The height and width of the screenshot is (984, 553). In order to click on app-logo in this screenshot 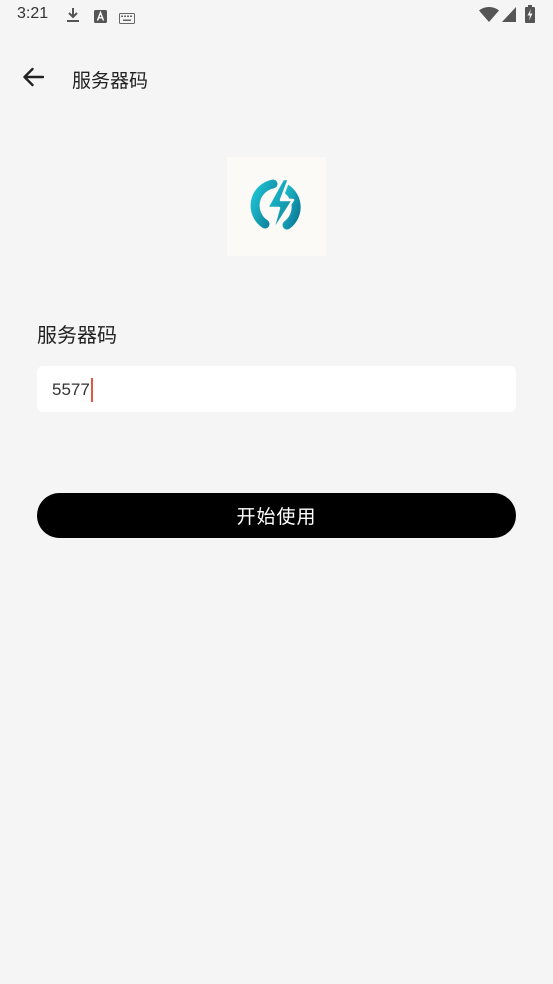, I will do `click(276, 206)`.